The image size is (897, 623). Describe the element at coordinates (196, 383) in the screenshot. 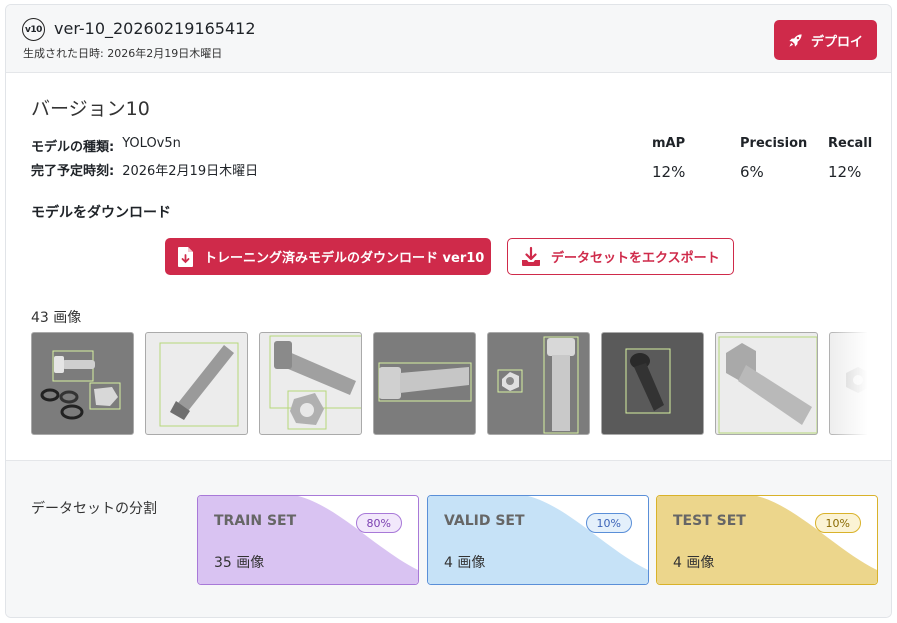

I see `hex-bolt-image` at that location.